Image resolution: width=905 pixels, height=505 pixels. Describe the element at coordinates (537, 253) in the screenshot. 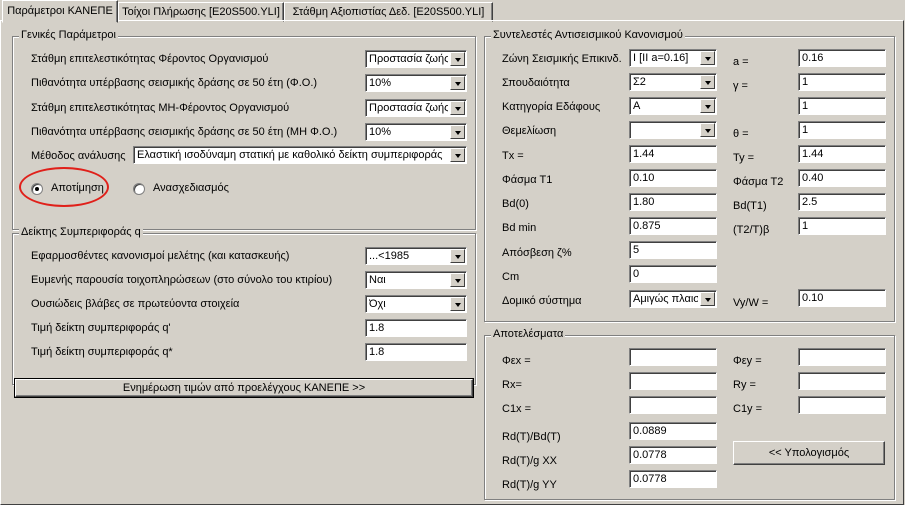

I see `damping-label: Απόσβεση ζ%` at that location.